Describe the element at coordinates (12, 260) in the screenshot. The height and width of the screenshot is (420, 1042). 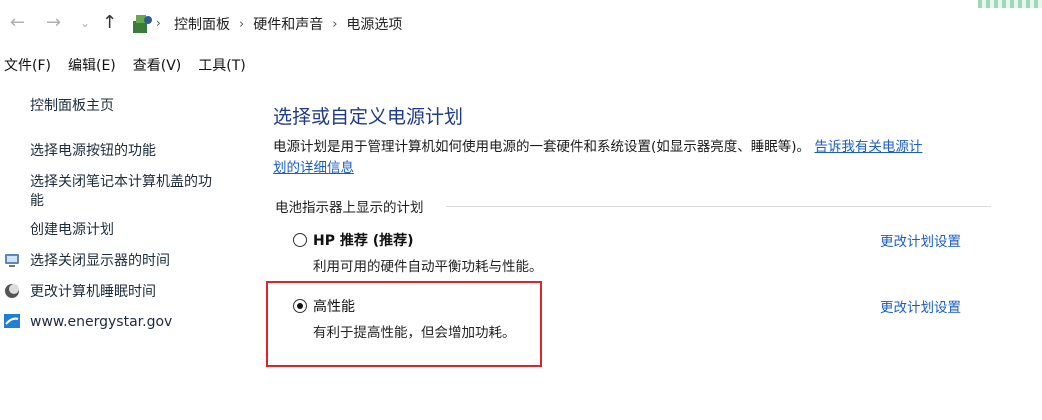
I see `display-icon` at that location.